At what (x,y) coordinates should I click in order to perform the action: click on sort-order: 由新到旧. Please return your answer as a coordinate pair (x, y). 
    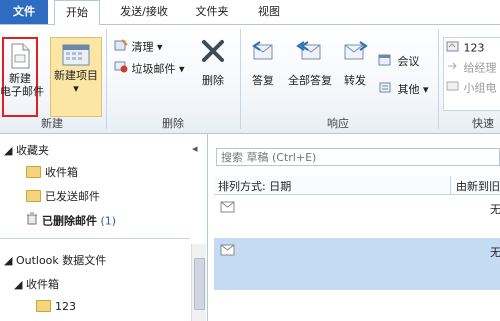
    Looking at the image, I should click on (478, 186).